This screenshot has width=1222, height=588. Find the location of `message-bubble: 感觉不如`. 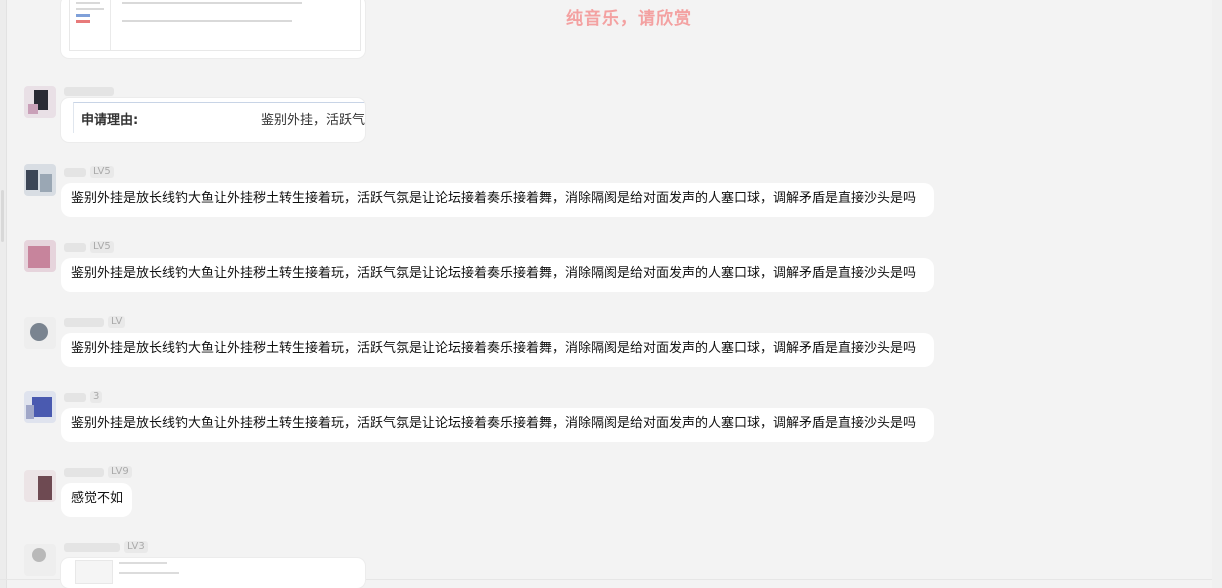

message-bubble: 感觉不如 is located at coordinates (96, 500).